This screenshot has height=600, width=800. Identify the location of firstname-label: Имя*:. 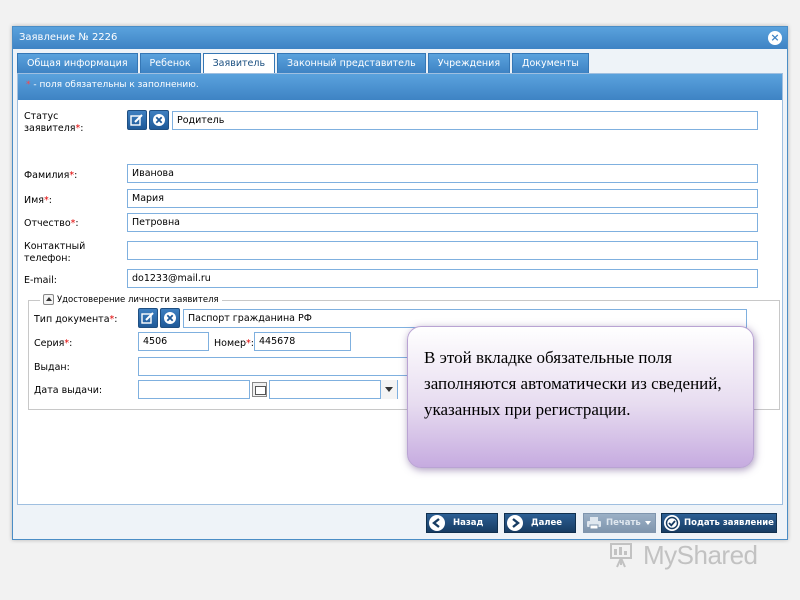
(38, 201).